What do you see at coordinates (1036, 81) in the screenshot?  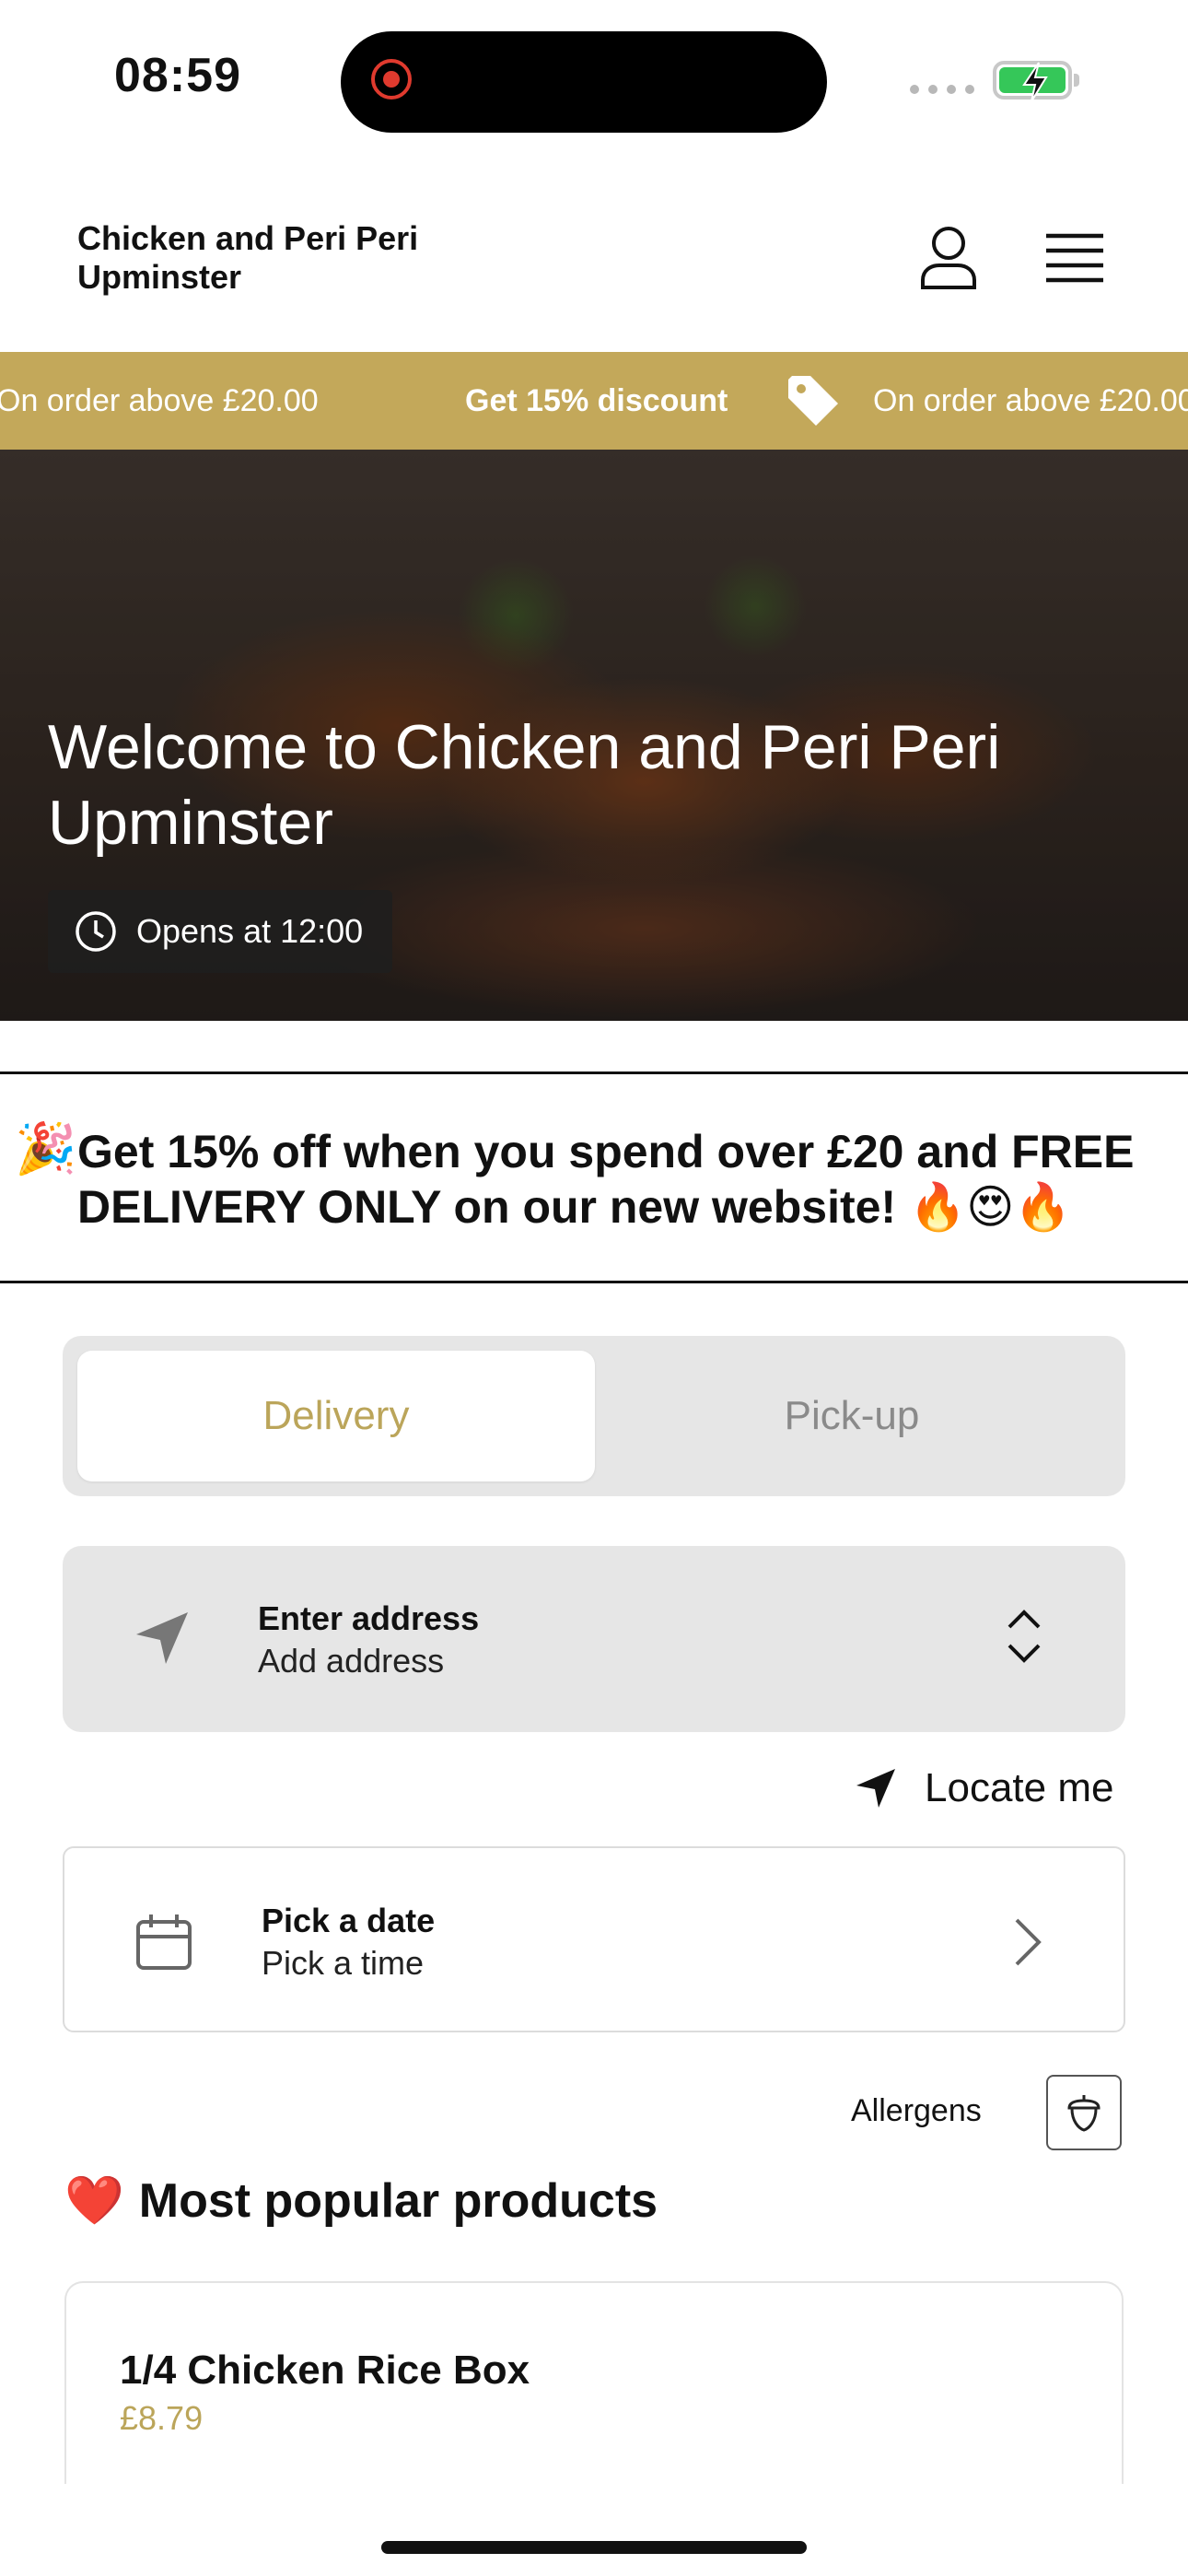 I see `battery-charging-icon` at bounding box center [1036, 81].